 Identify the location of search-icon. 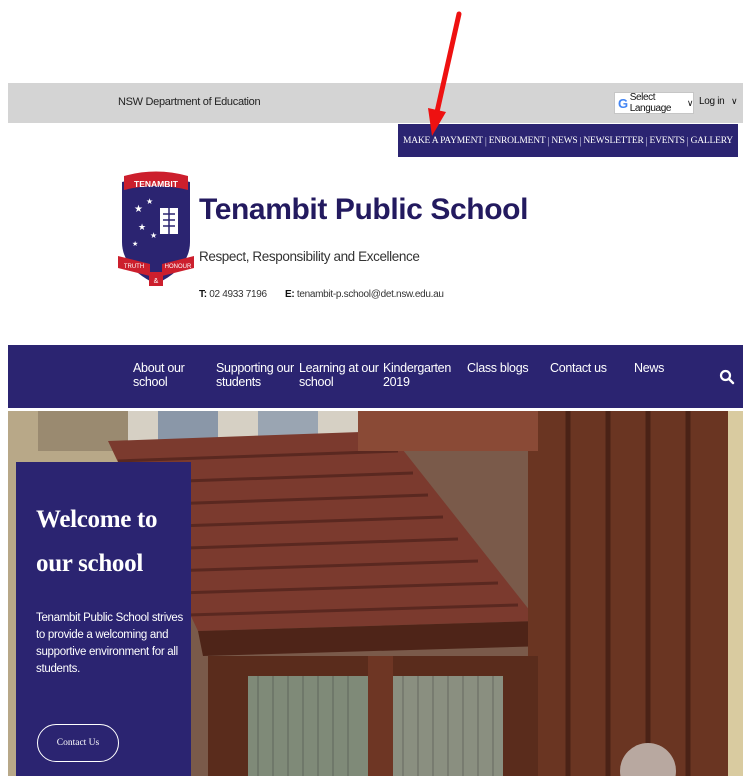
(727, 377).